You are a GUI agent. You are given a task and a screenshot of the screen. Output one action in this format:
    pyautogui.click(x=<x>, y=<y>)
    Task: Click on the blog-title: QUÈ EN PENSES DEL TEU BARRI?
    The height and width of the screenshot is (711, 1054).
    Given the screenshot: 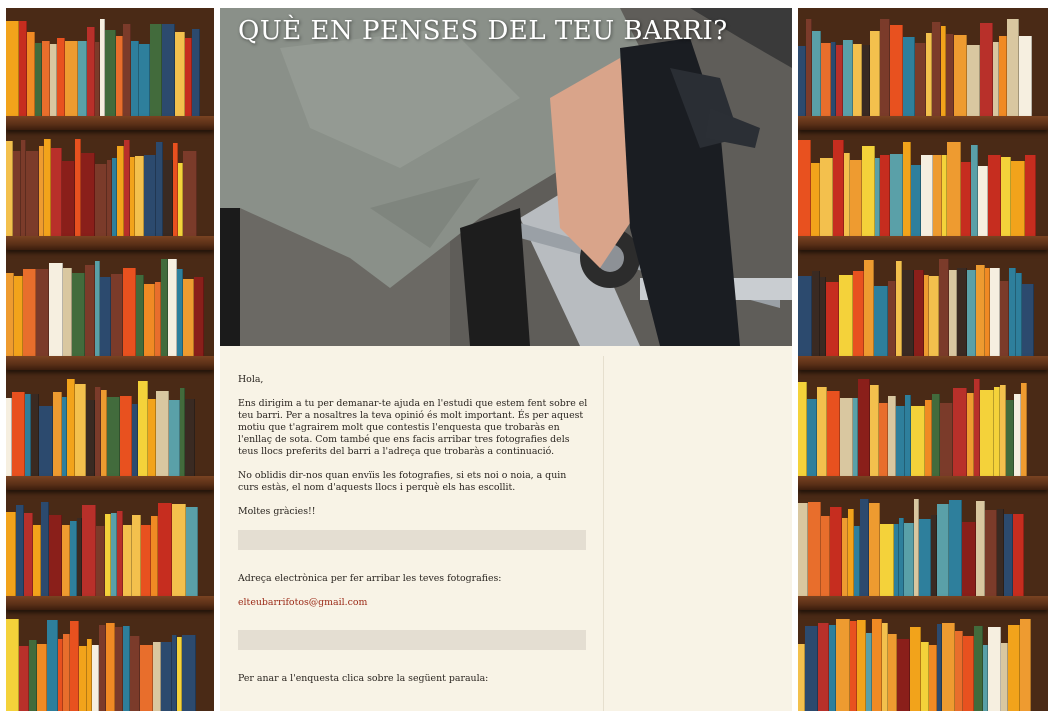 What is the action you would take?
    pyautogui.click(x=483, y=31)
    